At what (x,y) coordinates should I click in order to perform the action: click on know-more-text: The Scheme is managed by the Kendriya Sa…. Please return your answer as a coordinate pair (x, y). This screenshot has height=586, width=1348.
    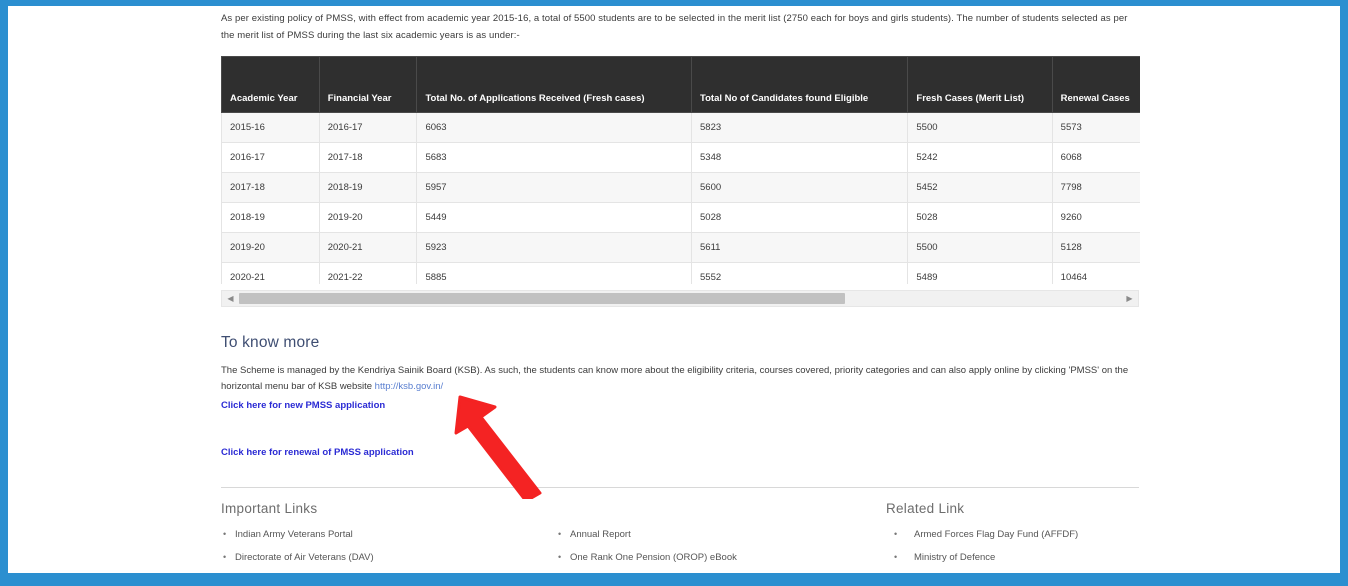
    Looking at the image, I should click on (675, 378).